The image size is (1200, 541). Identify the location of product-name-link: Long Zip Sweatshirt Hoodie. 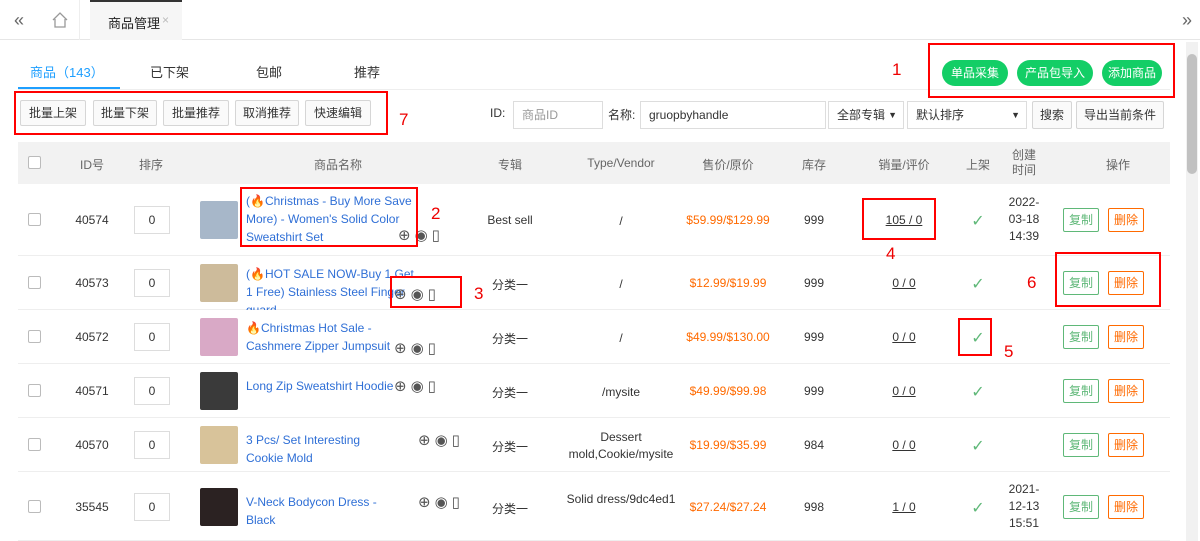
(321, 386).